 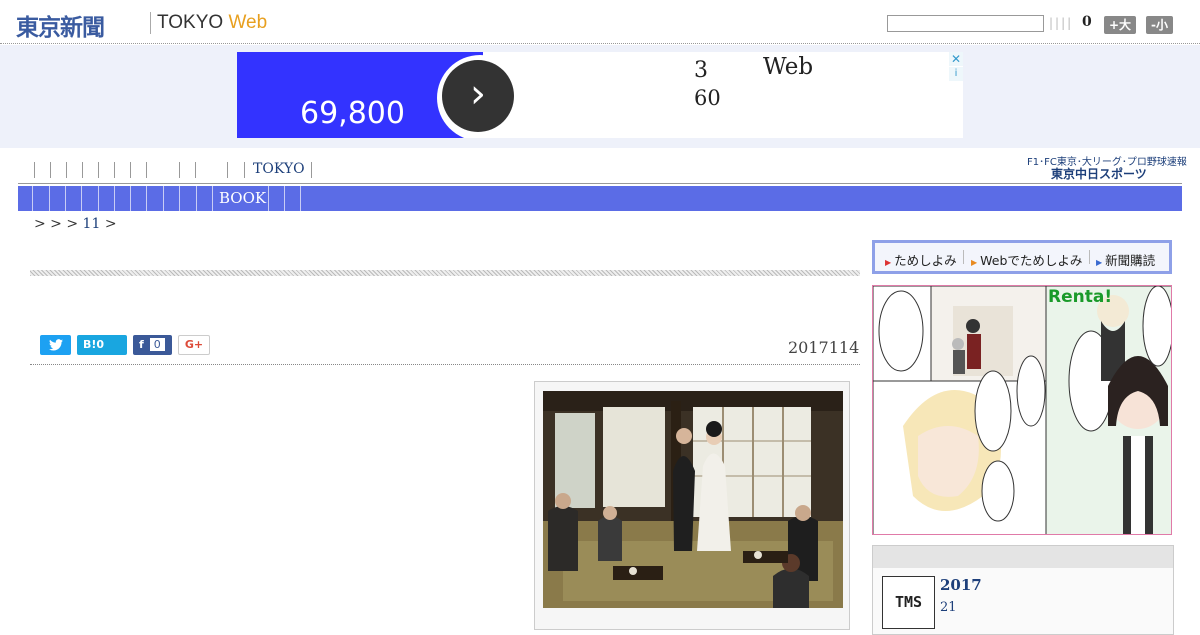 I want to click on header-count: 0, so click(x=1087, y=22).